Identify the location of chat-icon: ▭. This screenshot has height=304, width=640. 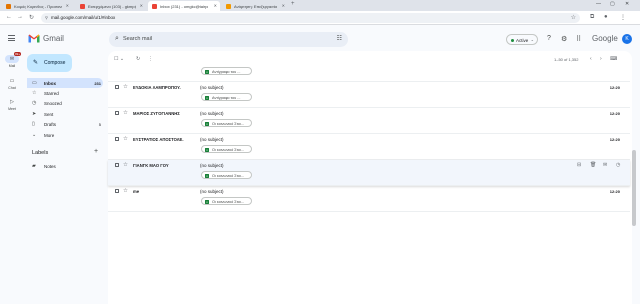
(12, 81).